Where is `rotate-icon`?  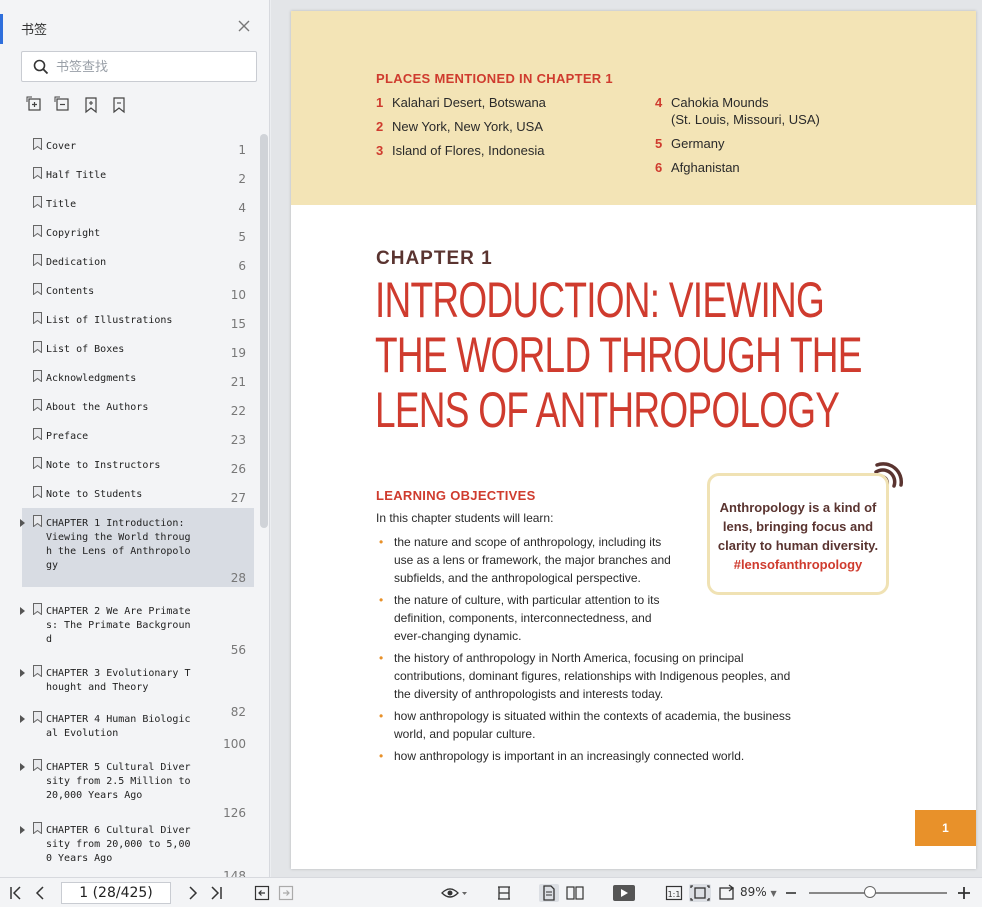 rotate-icon is located at coordinates (727, 893).